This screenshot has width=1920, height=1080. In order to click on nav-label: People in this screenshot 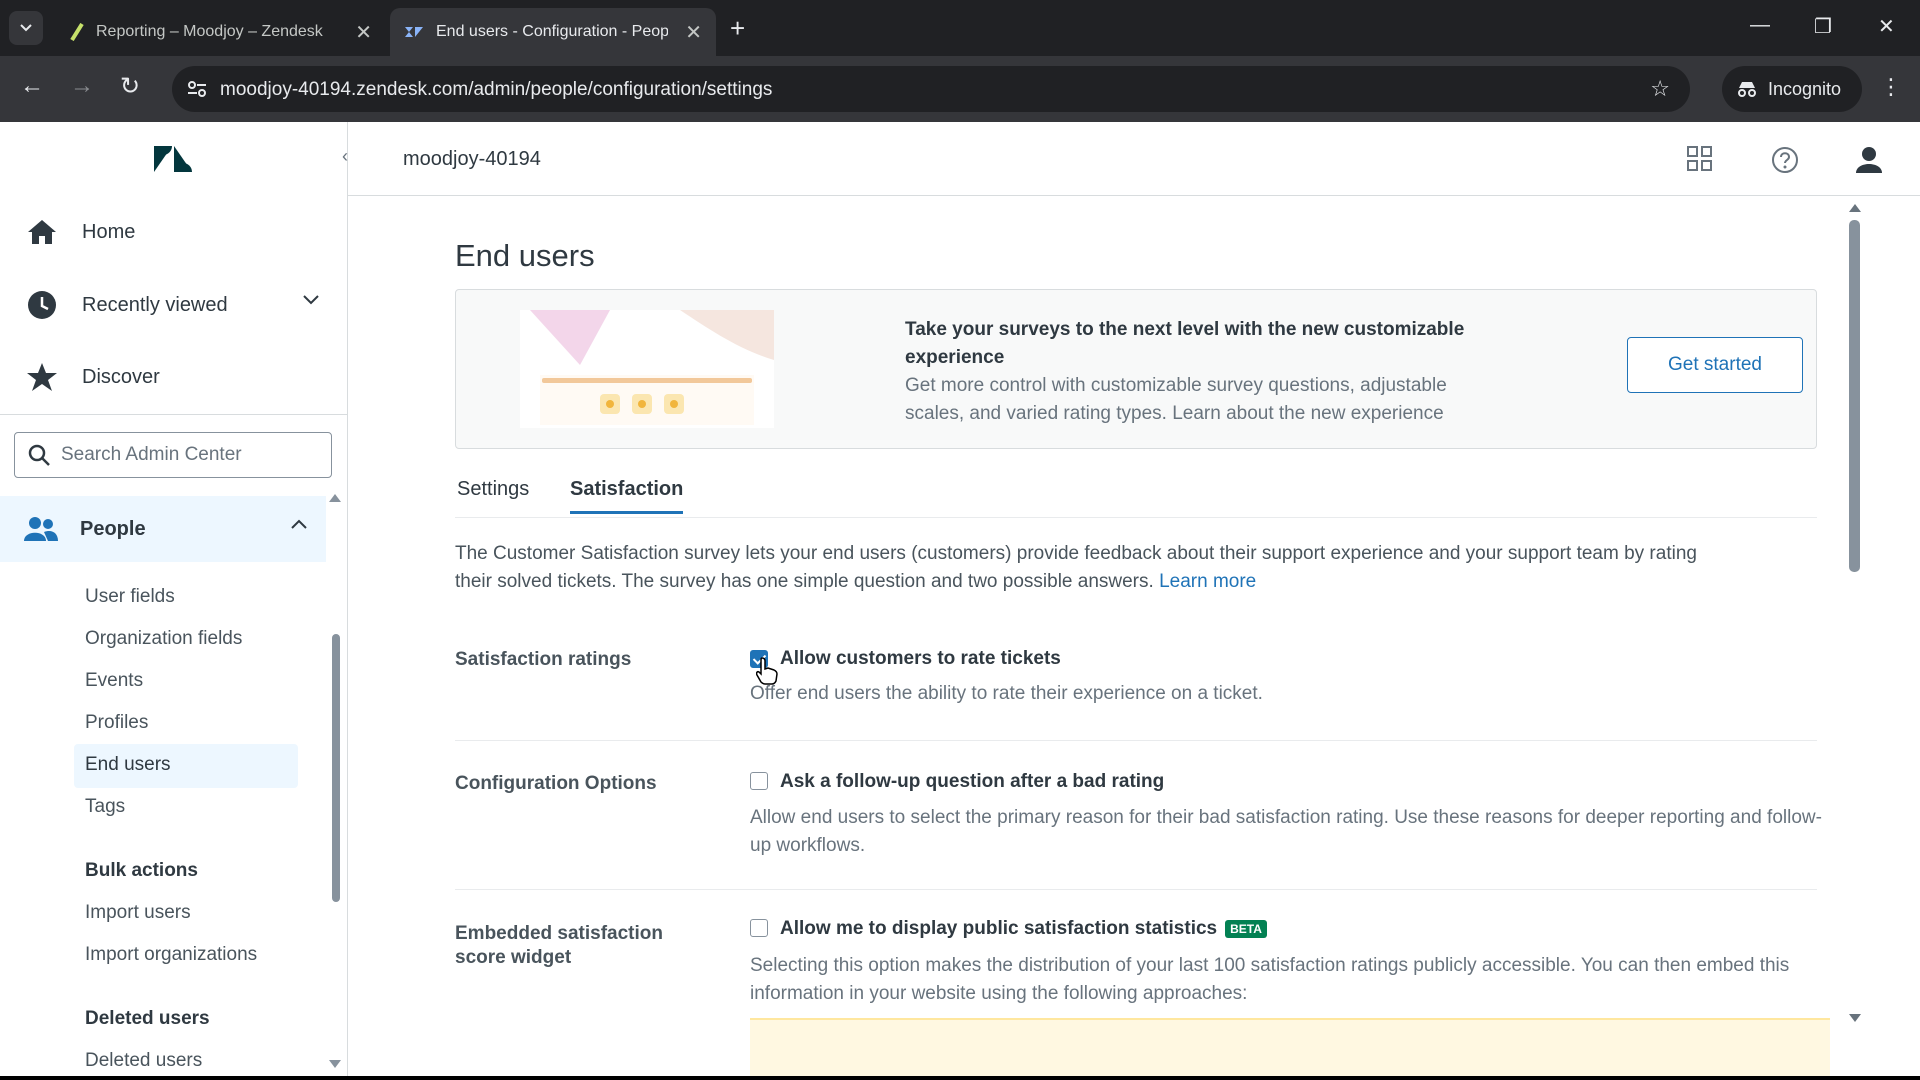, I will do `click(113, 528)`.